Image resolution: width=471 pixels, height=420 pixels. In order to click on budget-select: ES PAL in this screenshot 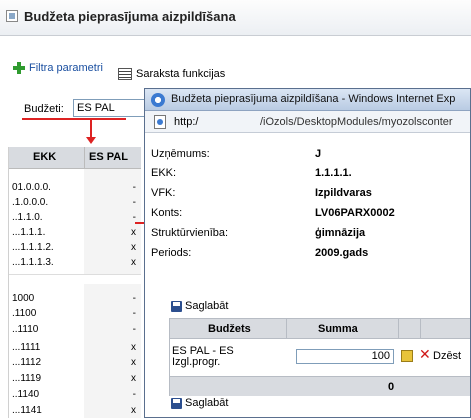, I will do `click(109, 108)`.